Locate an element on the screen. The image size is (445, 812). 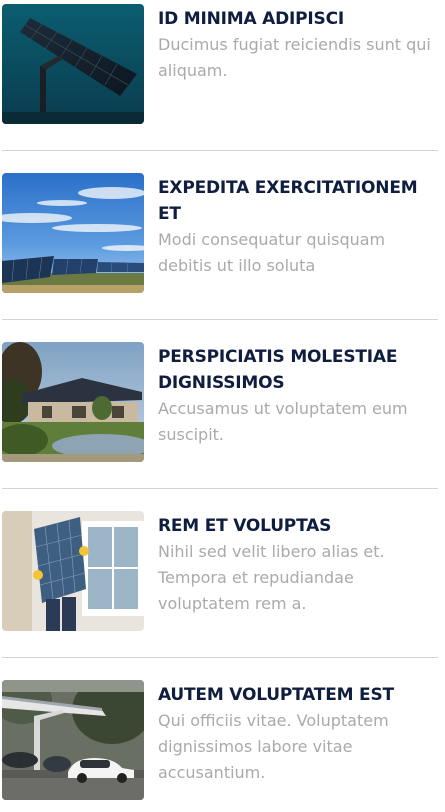
post-title: EXPEDITA EXERCITATIONEM ET is located at coordinates (300, 201).